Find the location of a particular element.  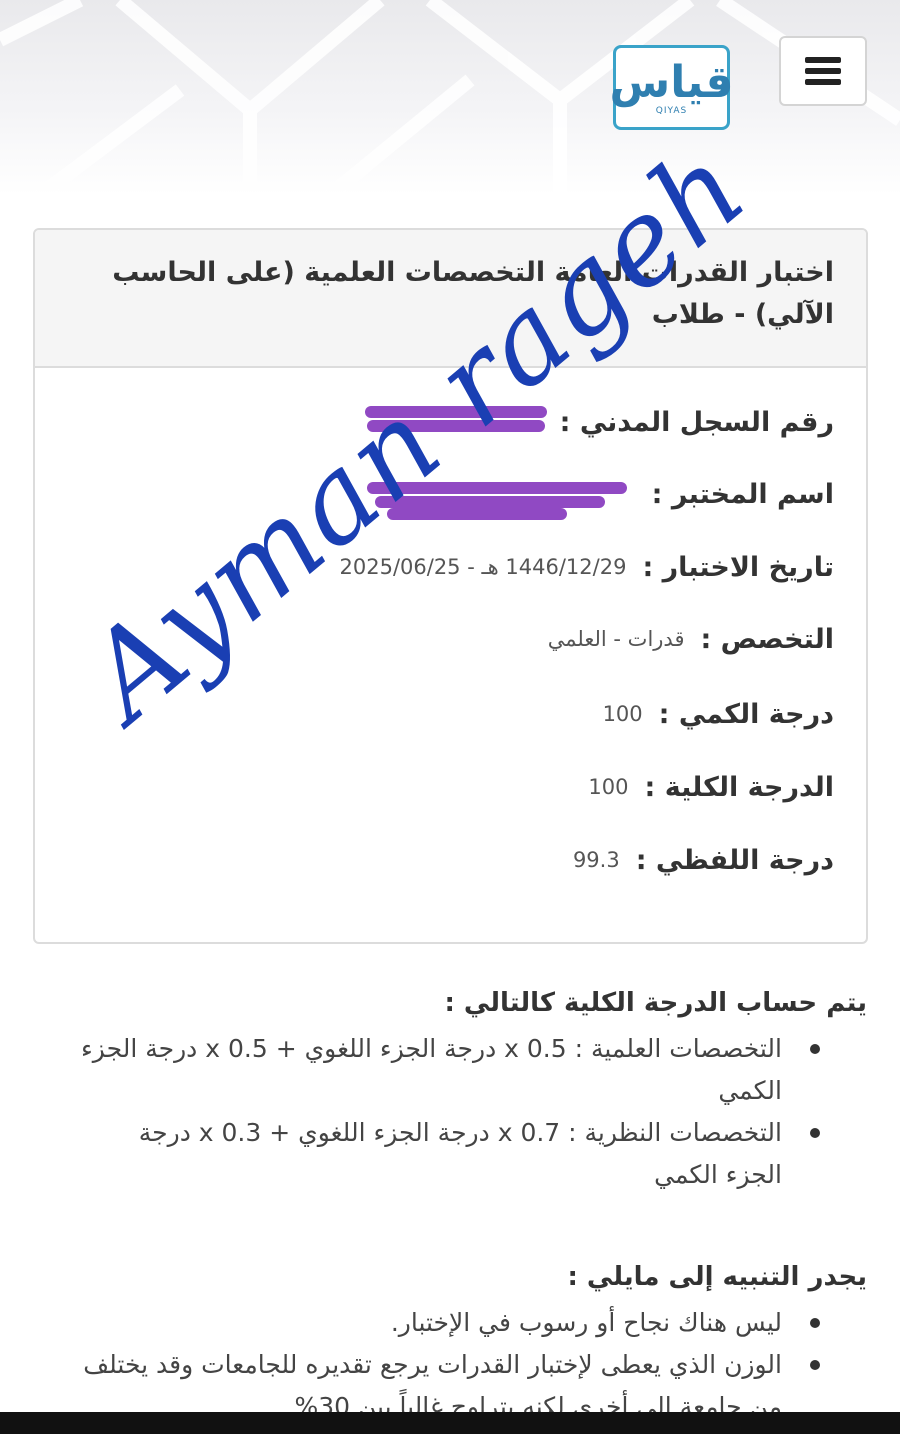

site-header: قياس QIYAS is located at coordinates (450, 97).